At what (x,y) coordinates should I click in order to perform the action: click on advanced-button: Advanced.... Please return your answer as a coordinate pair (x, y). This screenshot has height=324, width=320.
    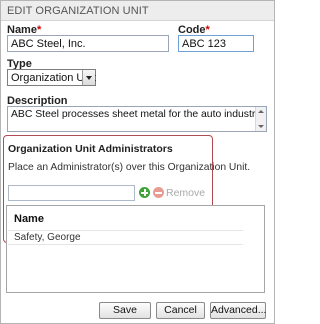
    Looking at the image, I should click on (238, 310).